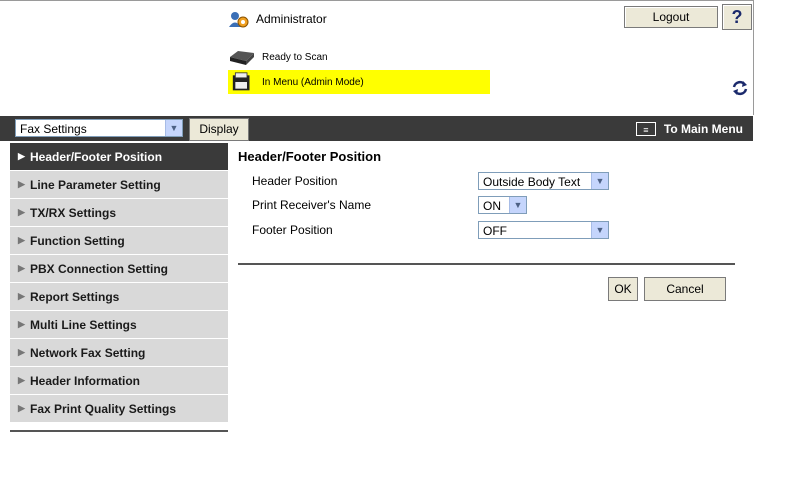 The width and height of the screenshot is (801, 497). Describe the element at coordinates (740, 88) in the screenshot. I see `refresh-icon` at that location.